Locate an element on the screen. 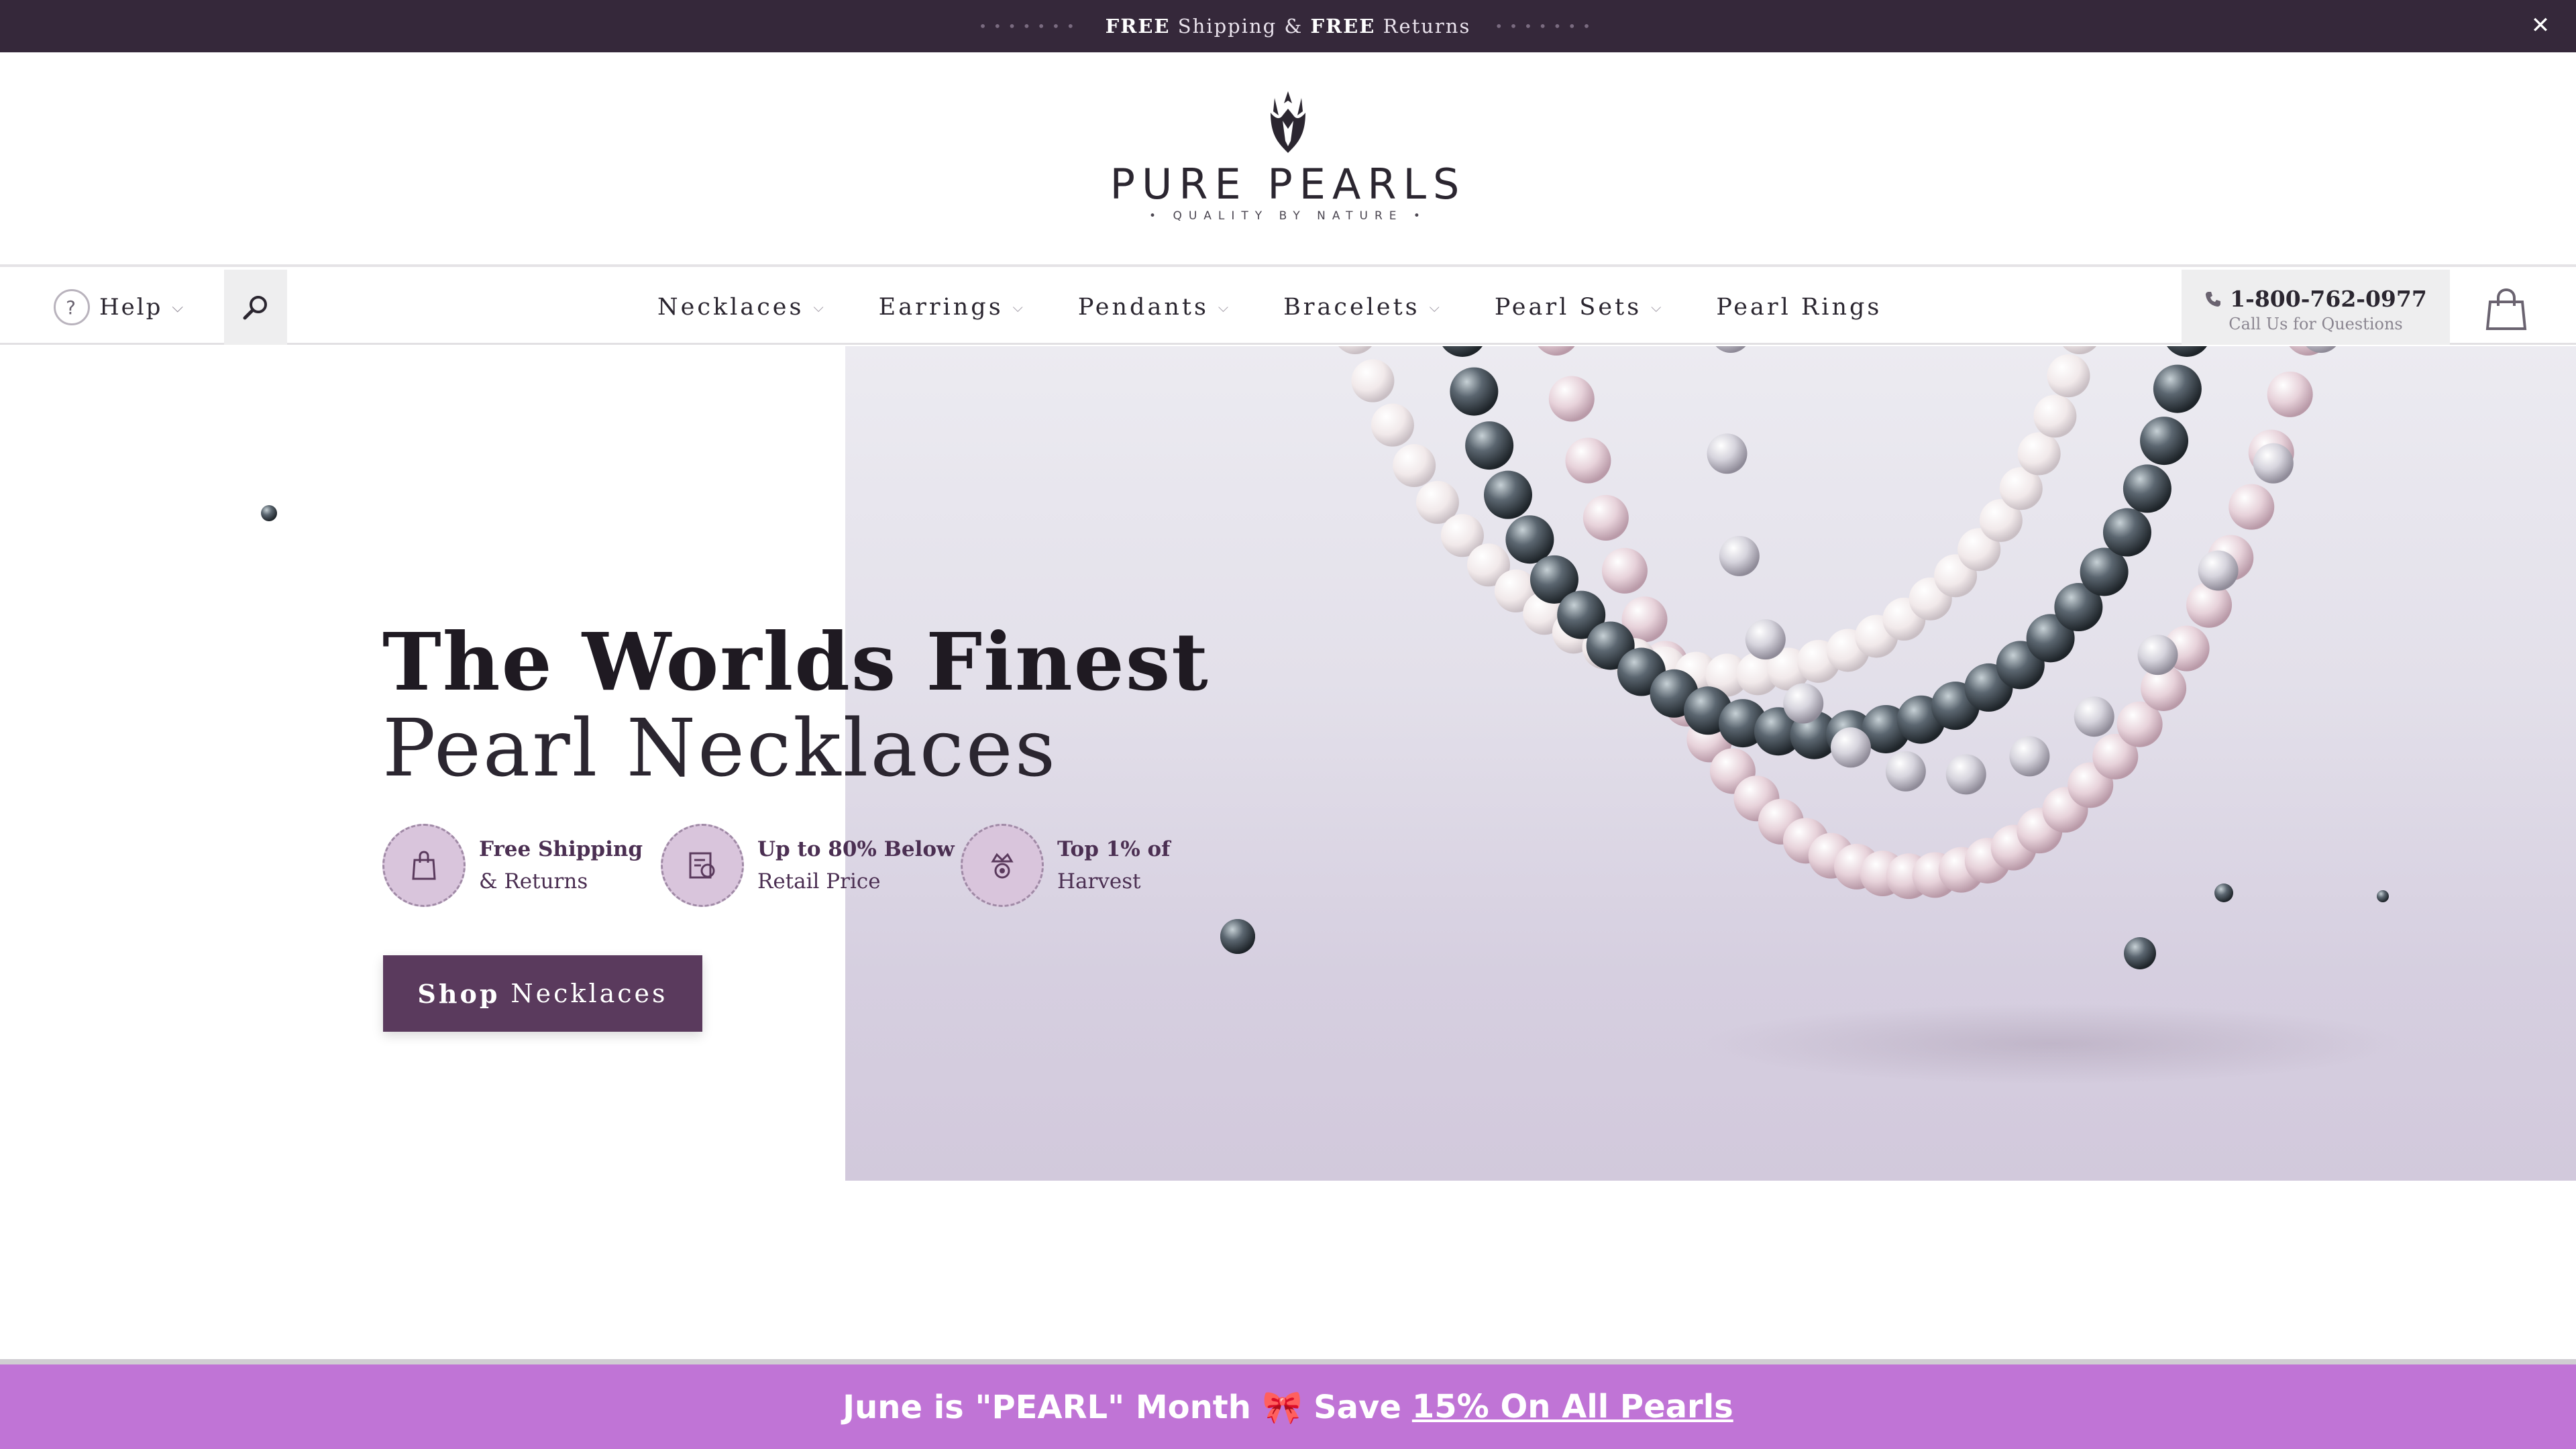 The image size is (2576, 1449). nav-item-bracelets: Bracelets ⌵ is located at coordinates (1362, 307).